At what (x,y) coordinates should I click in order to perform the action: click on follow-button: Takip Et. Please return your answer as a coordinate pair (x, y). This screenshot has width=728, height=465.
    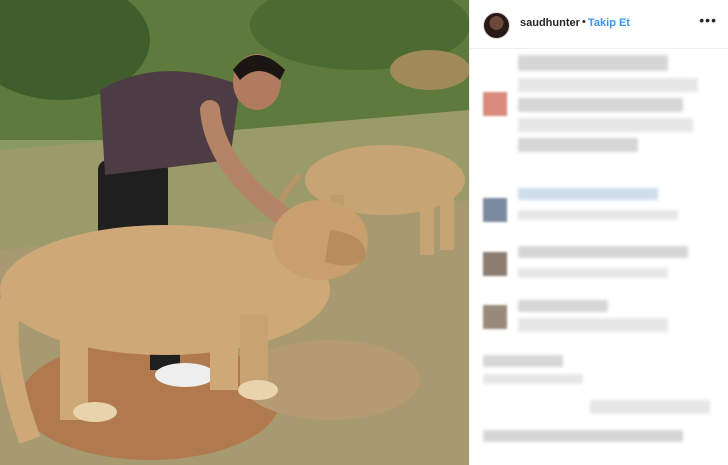
    Looking at the image, I should click on (609, 23).